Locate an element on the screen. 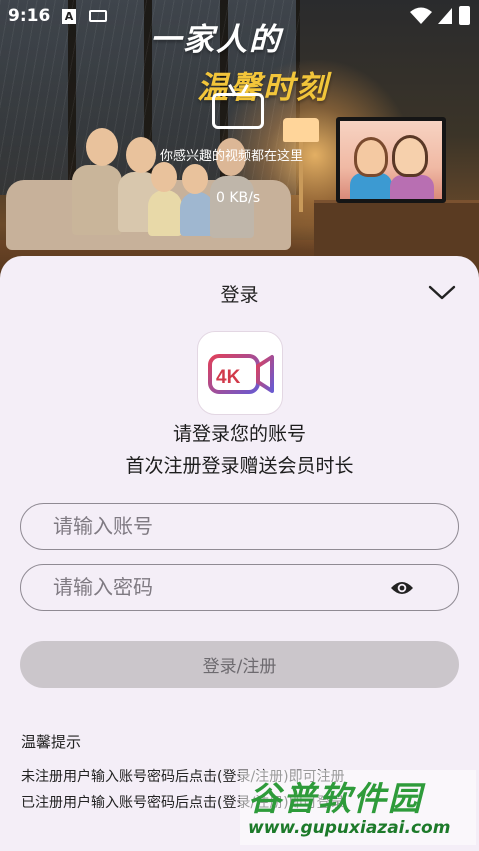 The height and width of the screenshot is (851, 479). chevron-down-icon is located at coordinates (442, 292).